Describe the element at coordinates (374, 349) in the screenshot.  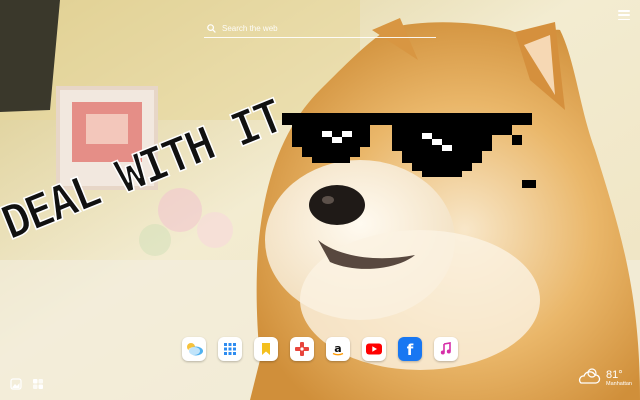
I see `youtube-icon` at that location.